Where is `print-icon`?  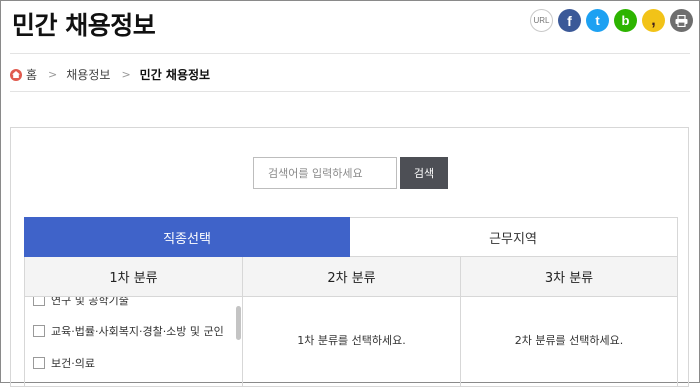 print-icon is located at coordinates (681, 20).